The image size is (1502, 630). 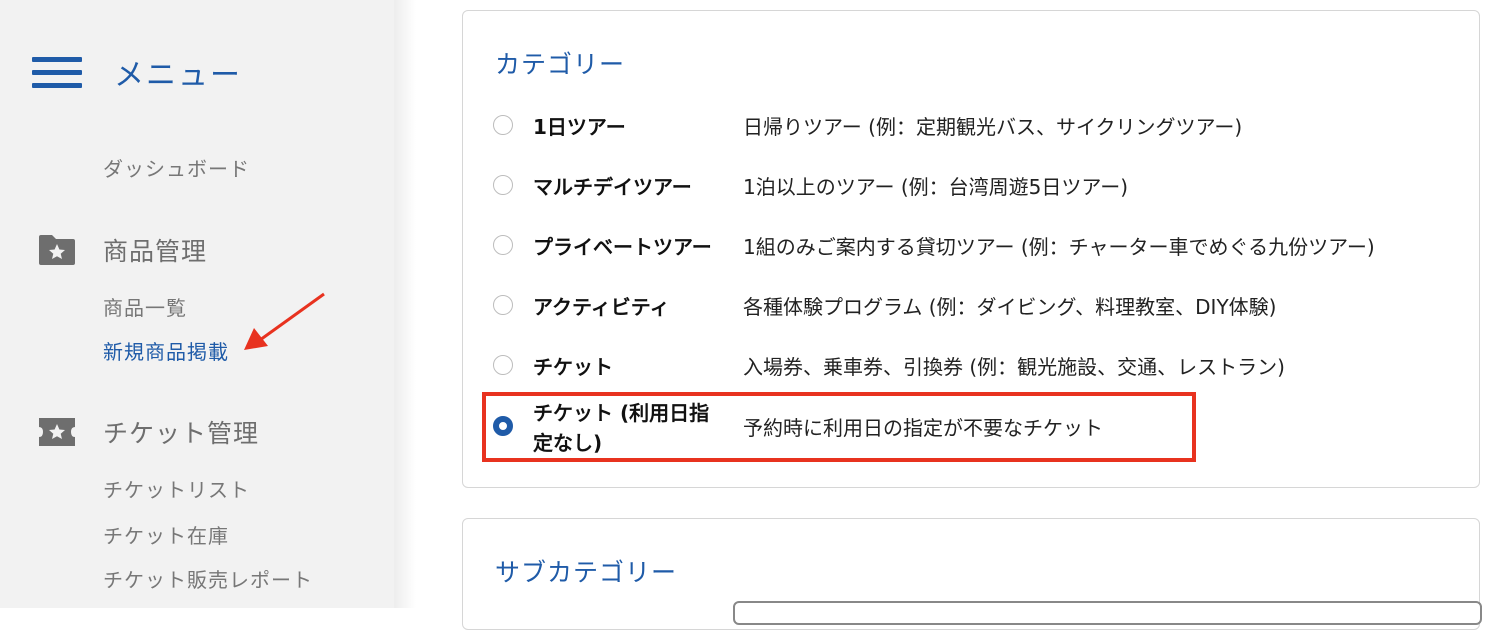 I want to click on option-name: マルチデイツアー, so click(x=612, y=187).